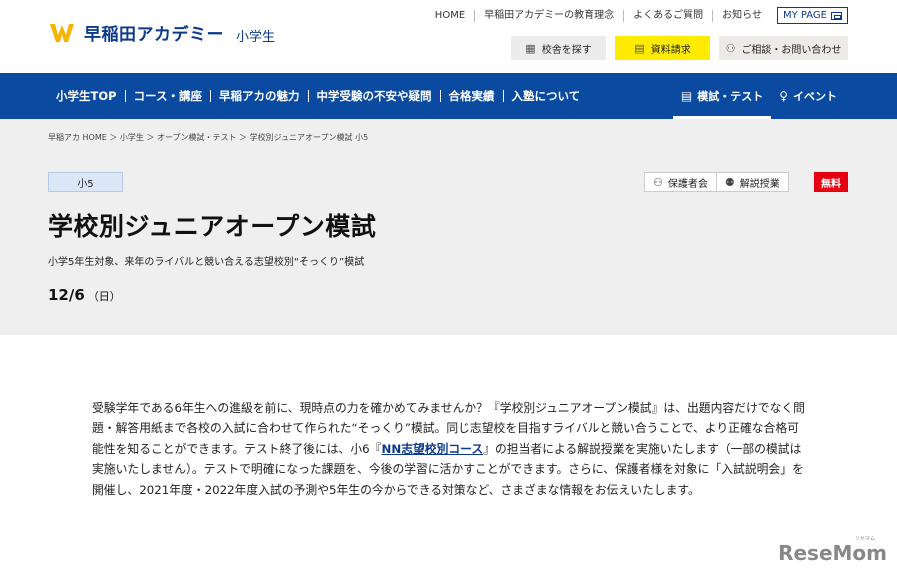  Describe the element at coordinates (783, 96) in the screenshot. I see `microphone-icon: ♀` at that location.